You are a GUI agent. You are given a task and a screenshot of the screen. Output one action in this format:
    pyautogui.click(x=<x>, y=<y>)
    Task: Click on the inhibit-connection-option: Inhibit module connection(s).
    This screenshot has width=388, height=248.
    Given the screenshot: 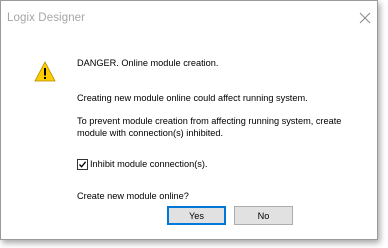 What is the action you would take?
    pyautogui.click(x=142, y=164)
    